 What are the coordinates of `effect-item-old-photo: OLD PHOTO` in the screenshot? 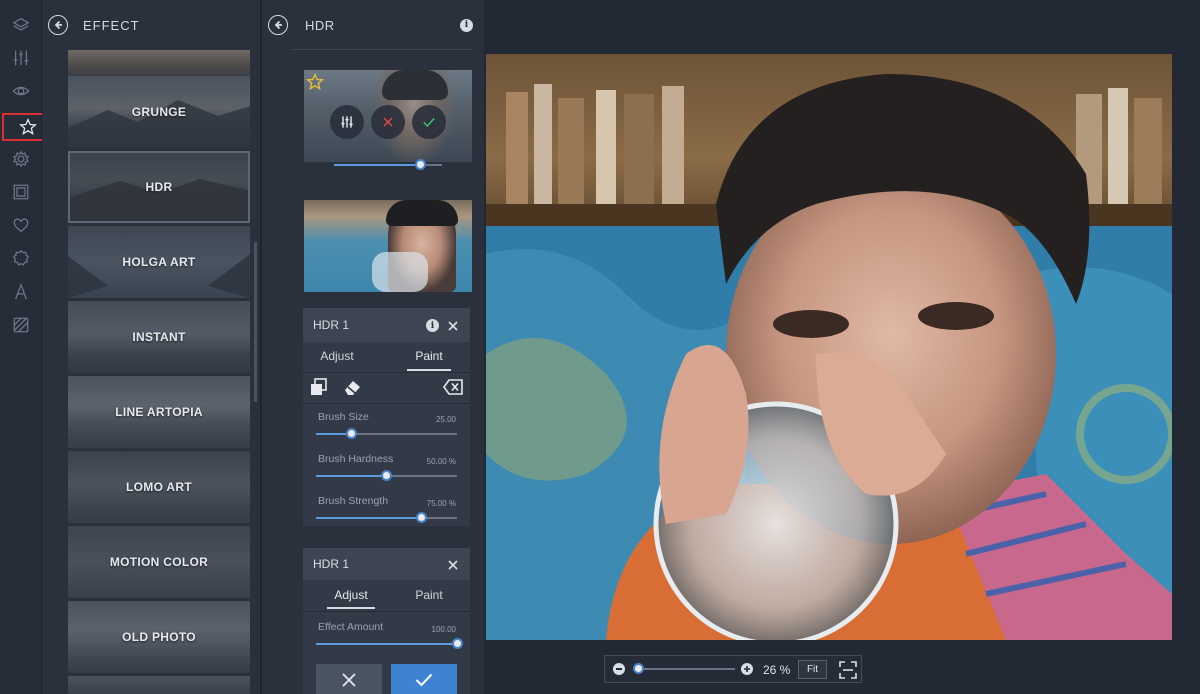 It's located at (159, 637).